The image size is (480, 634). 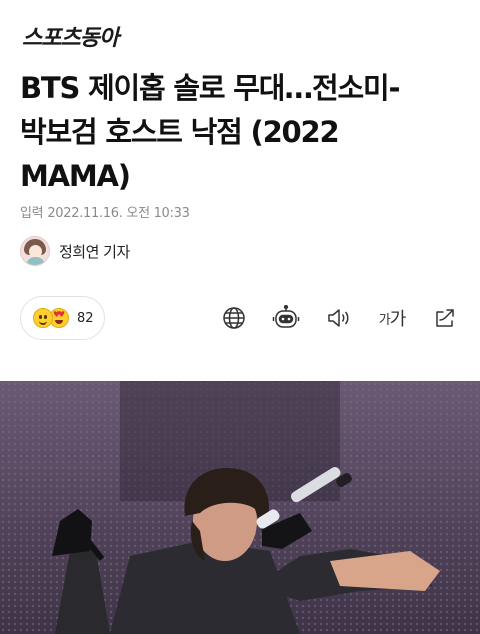 I want to click on author-byline: 정희연 기자, so click(x=75, y=251).